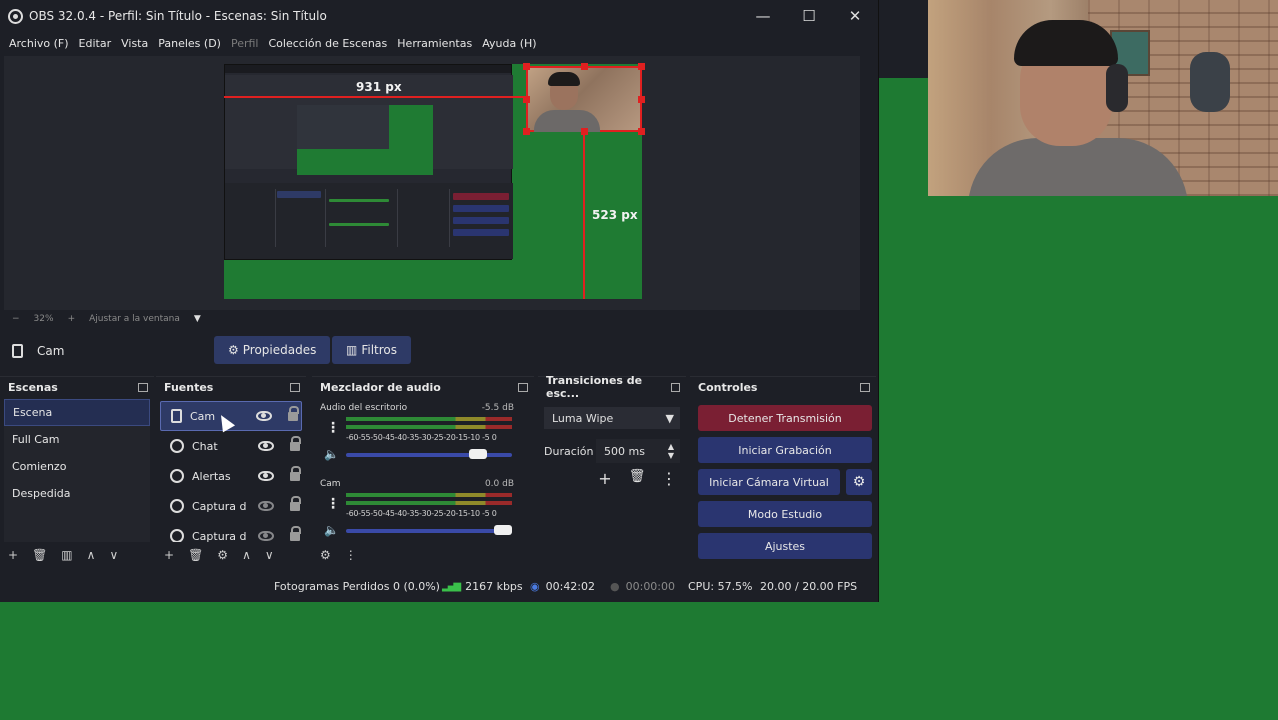  Describe the element at coordinates (77, 412) in the screenshot. I see `scene-item: Escena` at that location.